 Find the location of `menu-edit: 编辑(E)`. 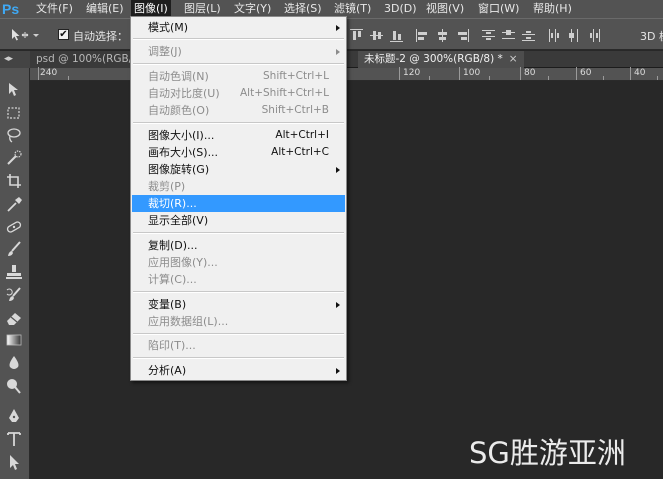

menu-edit: 编辑(E) is located at coordinates (105, 9).